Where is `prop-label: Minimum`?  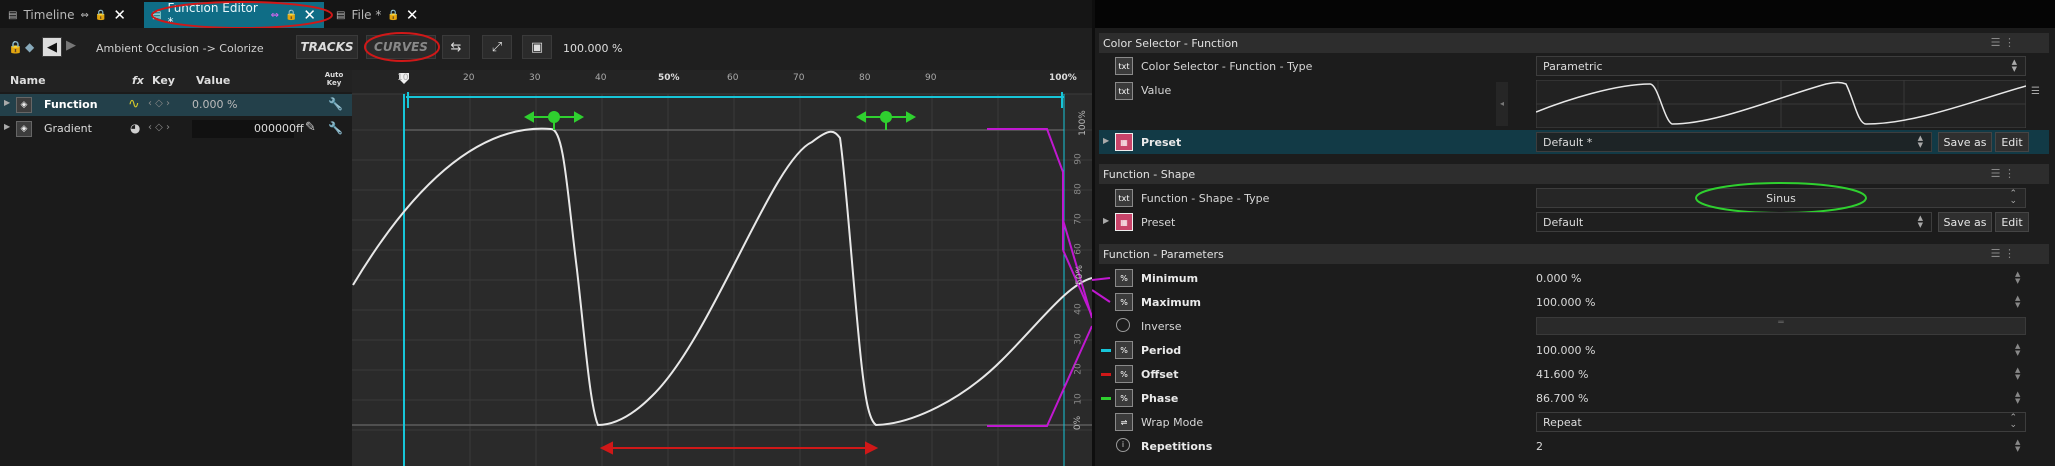 prop-label: Minimum is located at coordinates (1170, 278).